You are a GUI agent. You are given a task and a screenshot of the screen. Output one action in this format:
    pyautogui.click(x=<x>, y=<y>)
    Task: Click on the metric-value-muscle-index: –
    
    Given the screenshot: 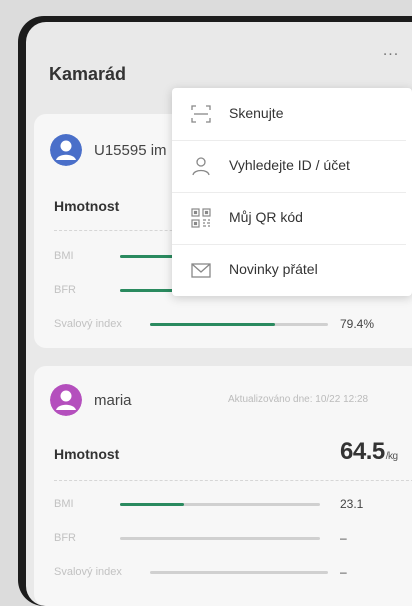 What is the action you would take?
    pyautogui.click(x=343, y=572)
    